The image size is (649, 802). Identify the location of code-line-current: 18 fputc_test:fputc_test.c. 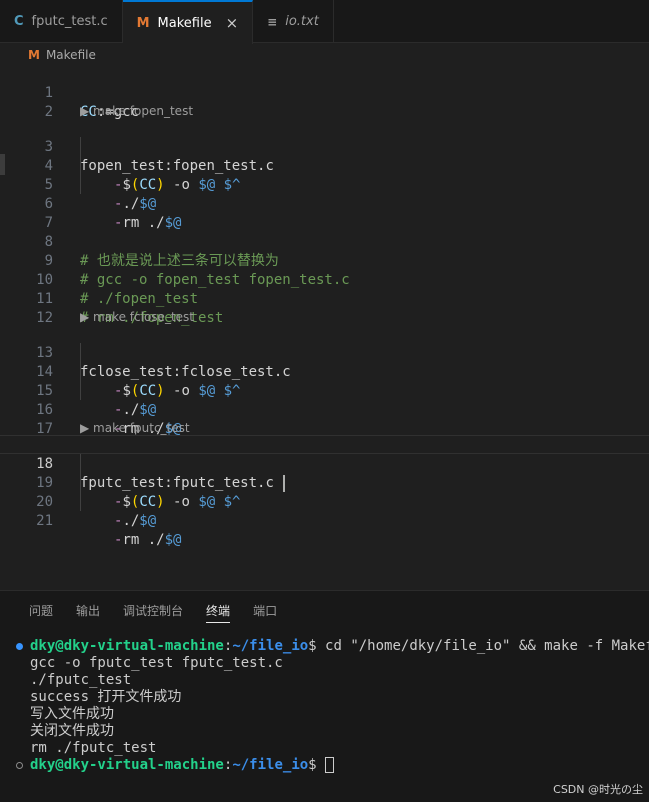
(324, 463).